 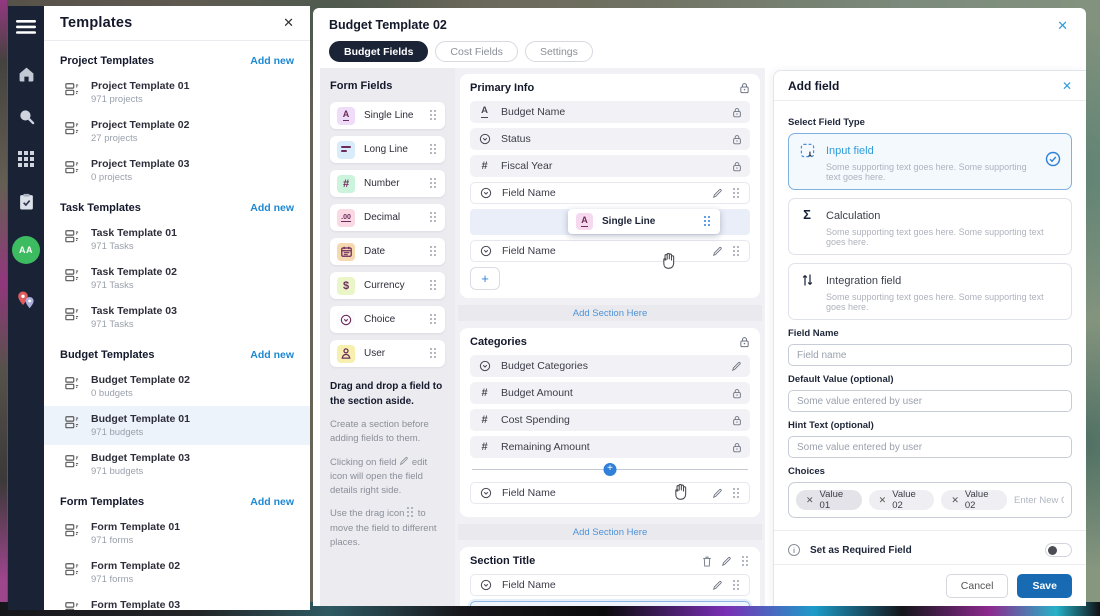 What do you see at coordinates (272, 355) in the screenshot?
I see `add-new-budget-template-link: Add new` at bounding box center [272, 355].